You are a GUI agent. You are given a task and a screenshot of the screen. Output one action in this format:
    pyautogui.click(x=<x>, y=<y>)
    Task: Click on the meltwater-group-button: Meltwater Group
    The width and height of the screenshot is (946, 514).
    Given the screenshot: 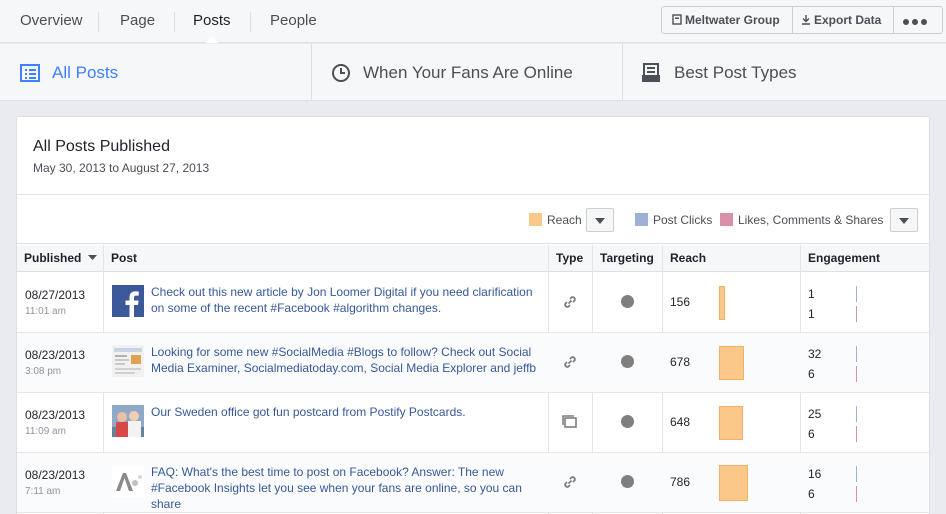 What is the action you would take?
    pyautogui.click(x=726, y=20)
    